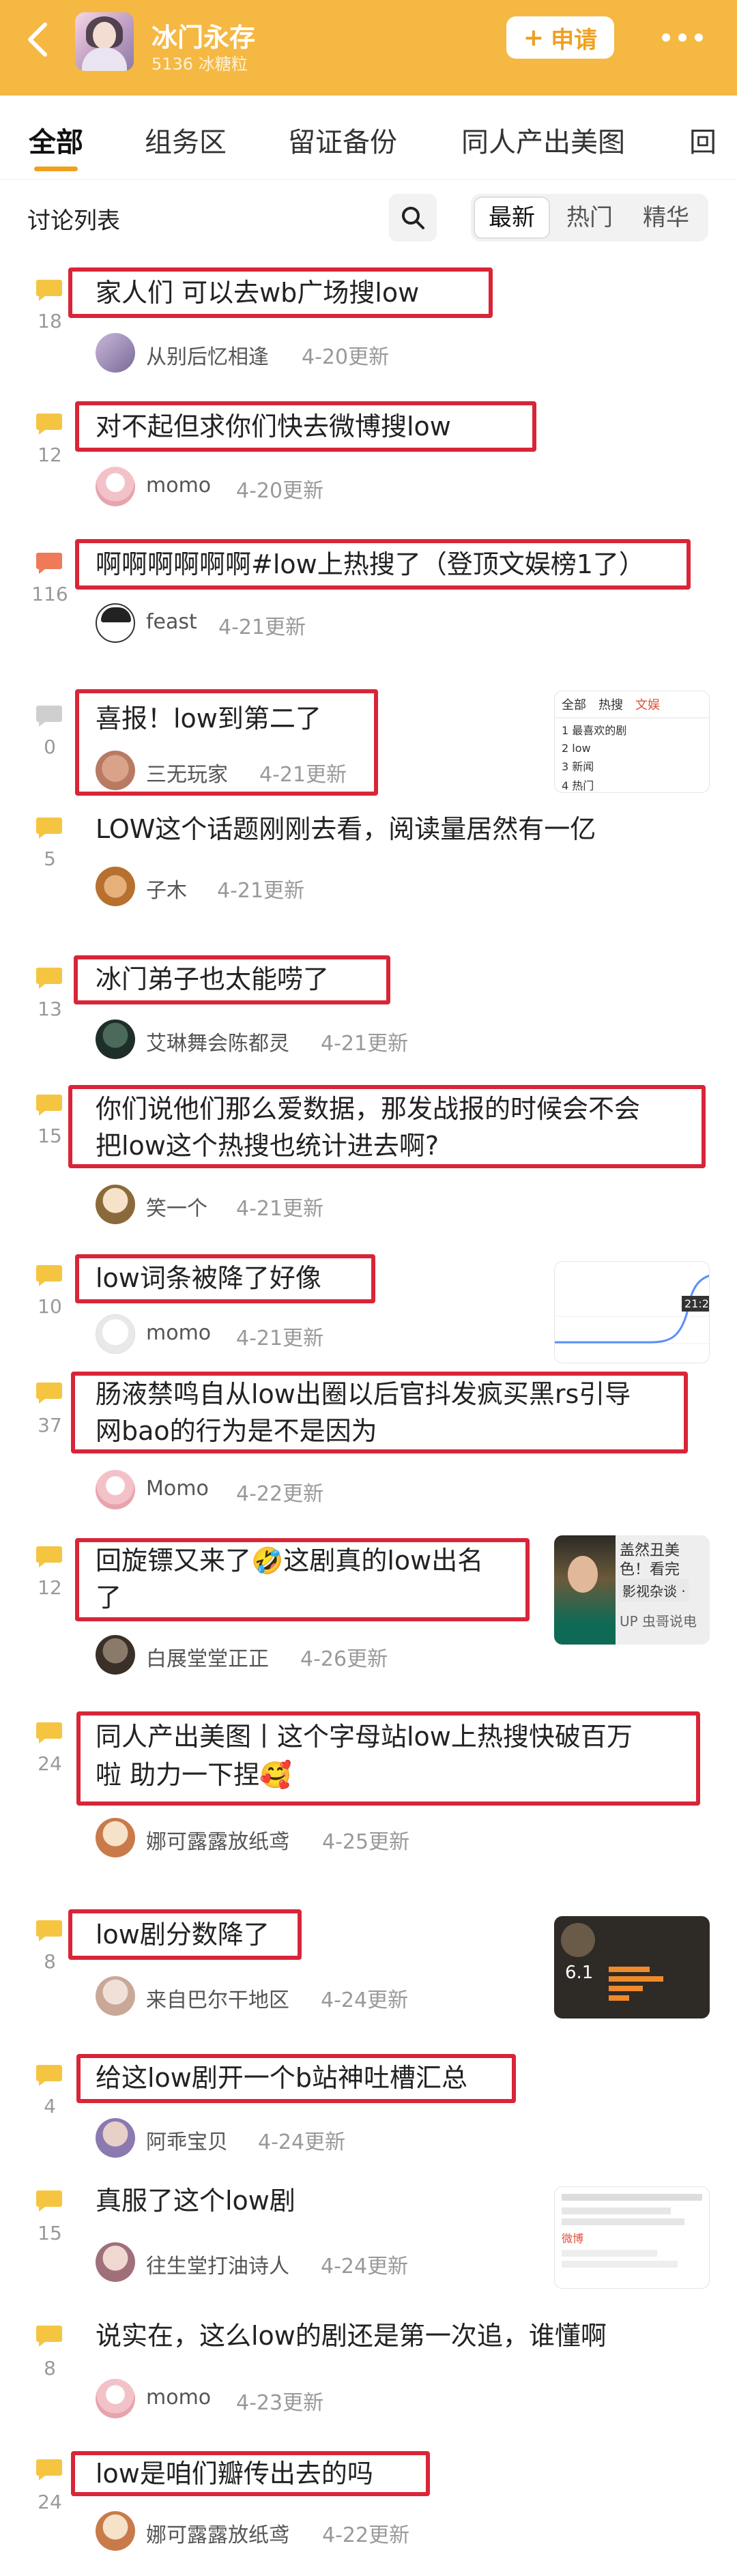  Describe the element at coordinates (369, 2242) in the screenshot. I see `list-item: 15 真服了这个low剧 往生堂打油诗人 4-24更新 微博` at that location.